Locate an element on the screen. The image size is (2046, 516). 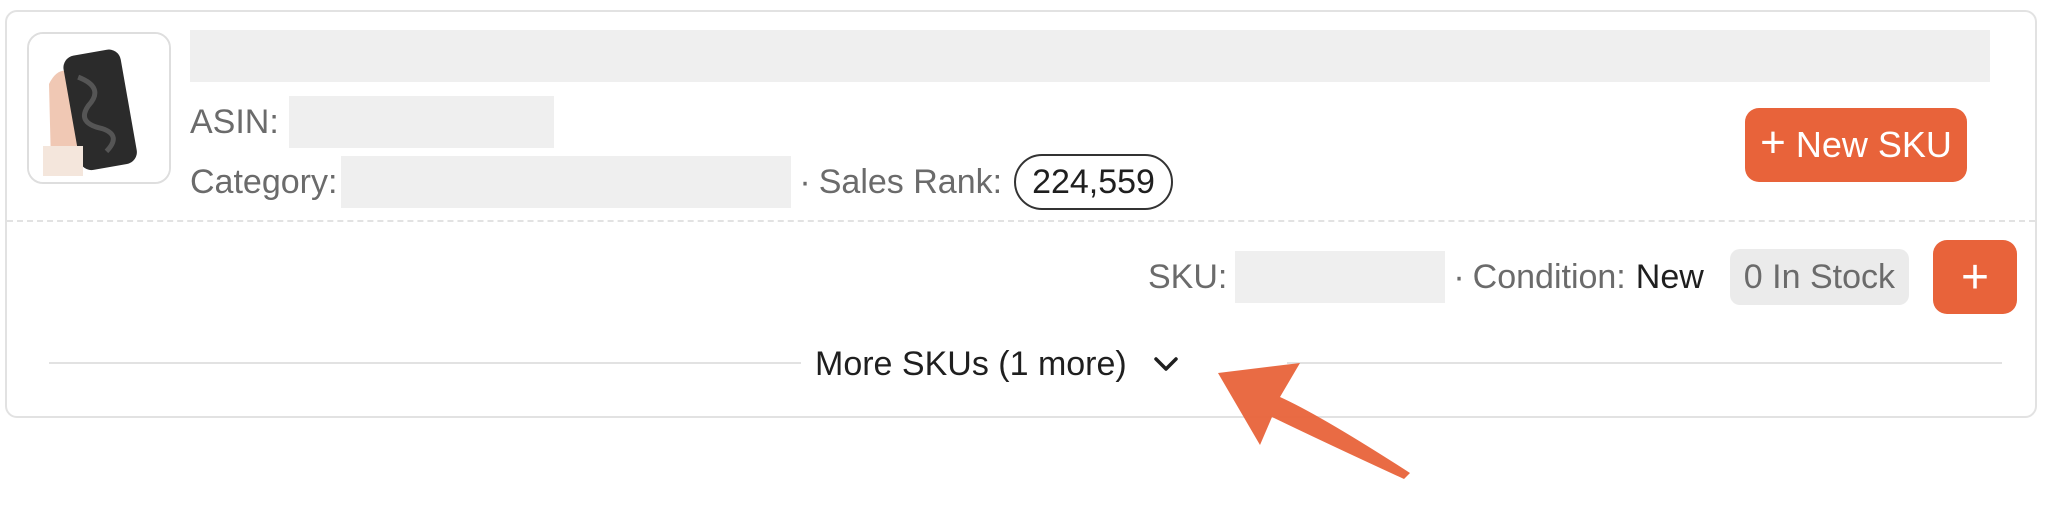
sku-label: SKU: is located at coordinates (1187, 276).